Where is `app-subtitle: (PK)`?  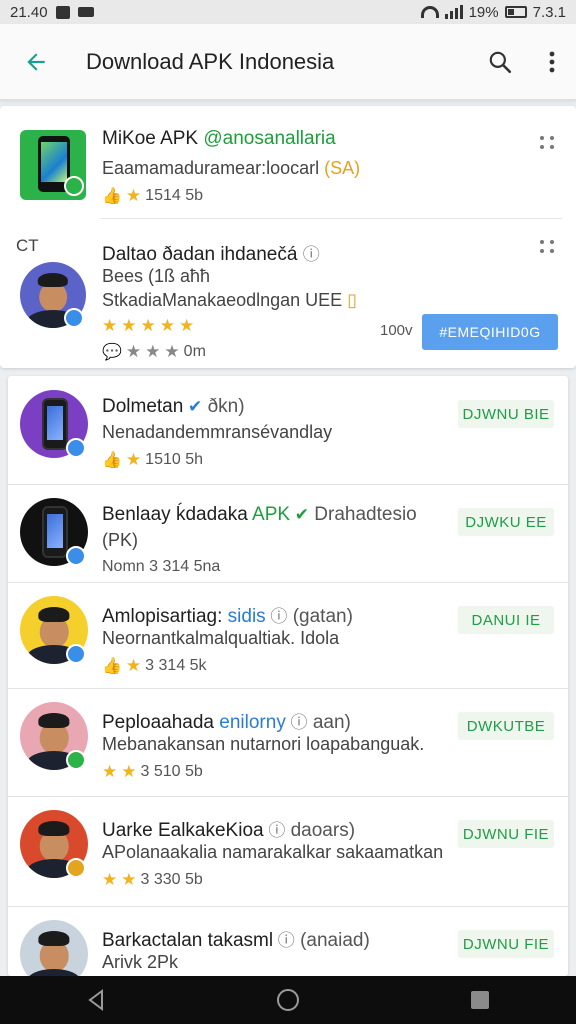 app-subtitle: (PK) is located at coordinates (120, 540).